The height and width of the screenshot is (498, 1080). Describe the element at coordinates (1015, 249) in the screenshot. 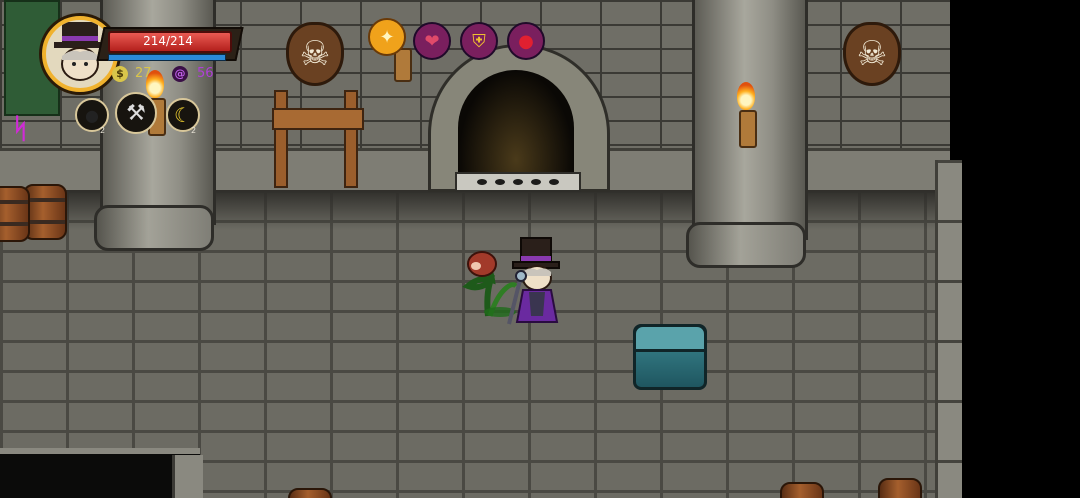

I see `dark-void` at that location.